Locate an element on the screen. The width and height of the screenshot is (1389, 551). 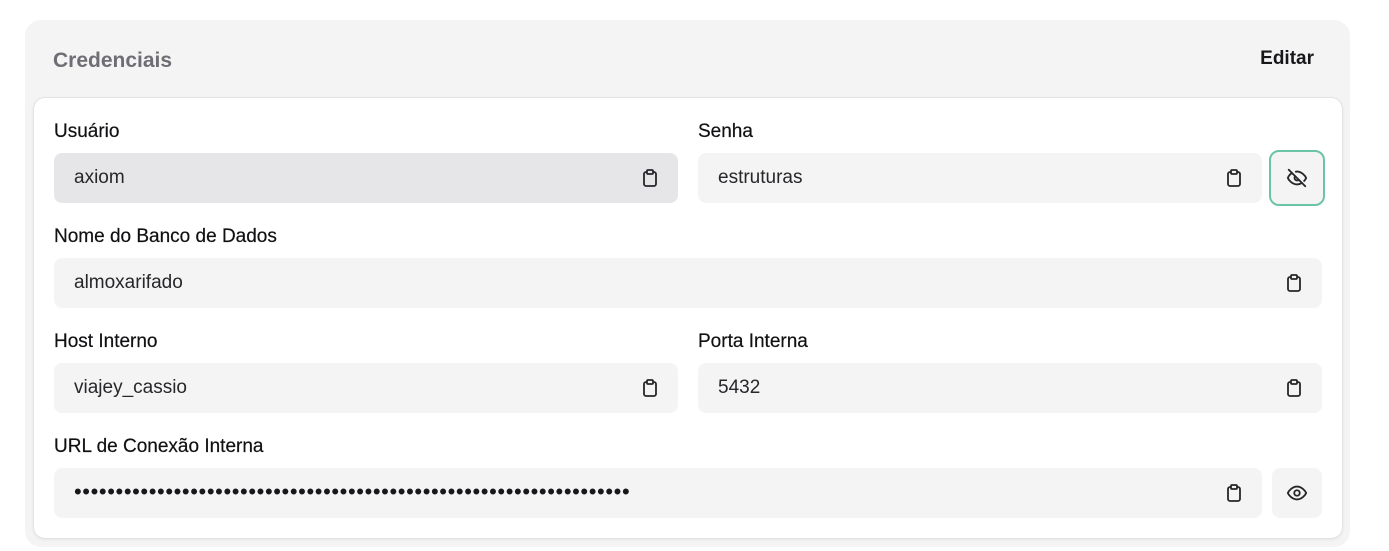
host-value: viajey_cassio is located at coordinates (130, 387).